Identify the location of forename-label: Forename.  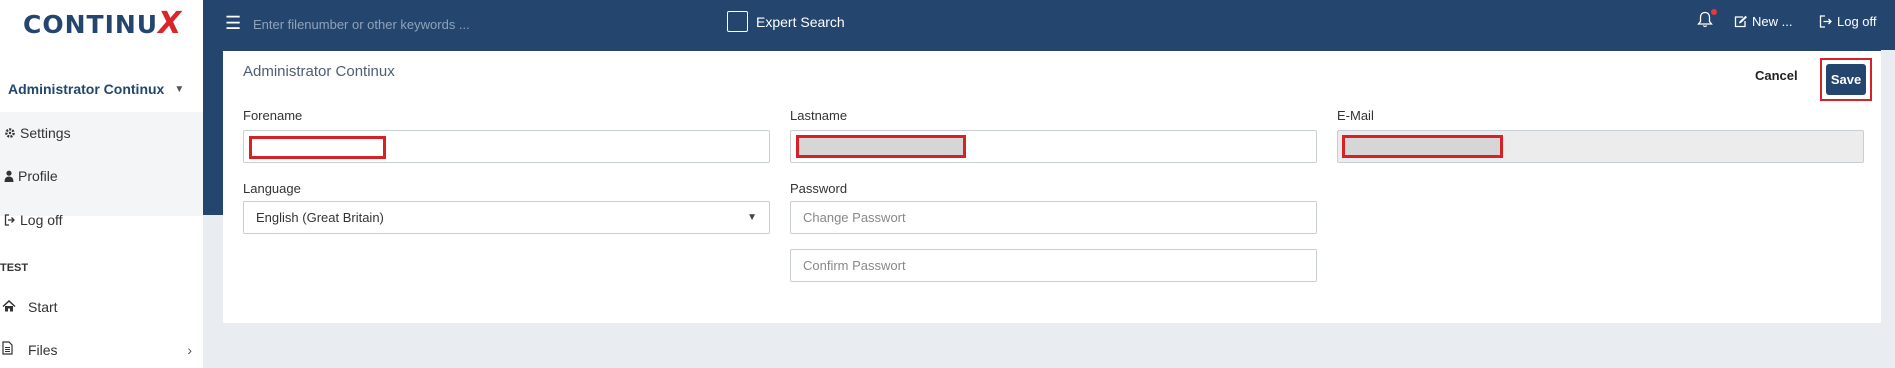
(273, 115).